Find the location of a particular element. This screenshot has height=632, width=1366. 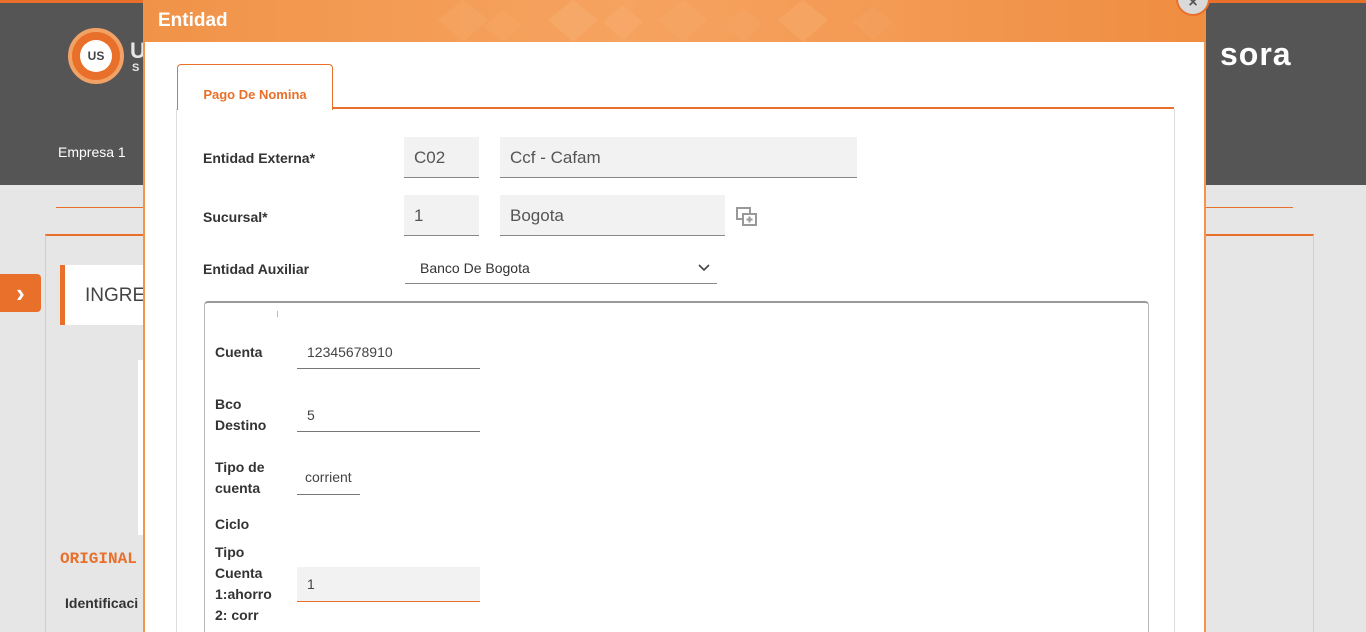

chevron-down-icon is located at coordinates (704, 268).